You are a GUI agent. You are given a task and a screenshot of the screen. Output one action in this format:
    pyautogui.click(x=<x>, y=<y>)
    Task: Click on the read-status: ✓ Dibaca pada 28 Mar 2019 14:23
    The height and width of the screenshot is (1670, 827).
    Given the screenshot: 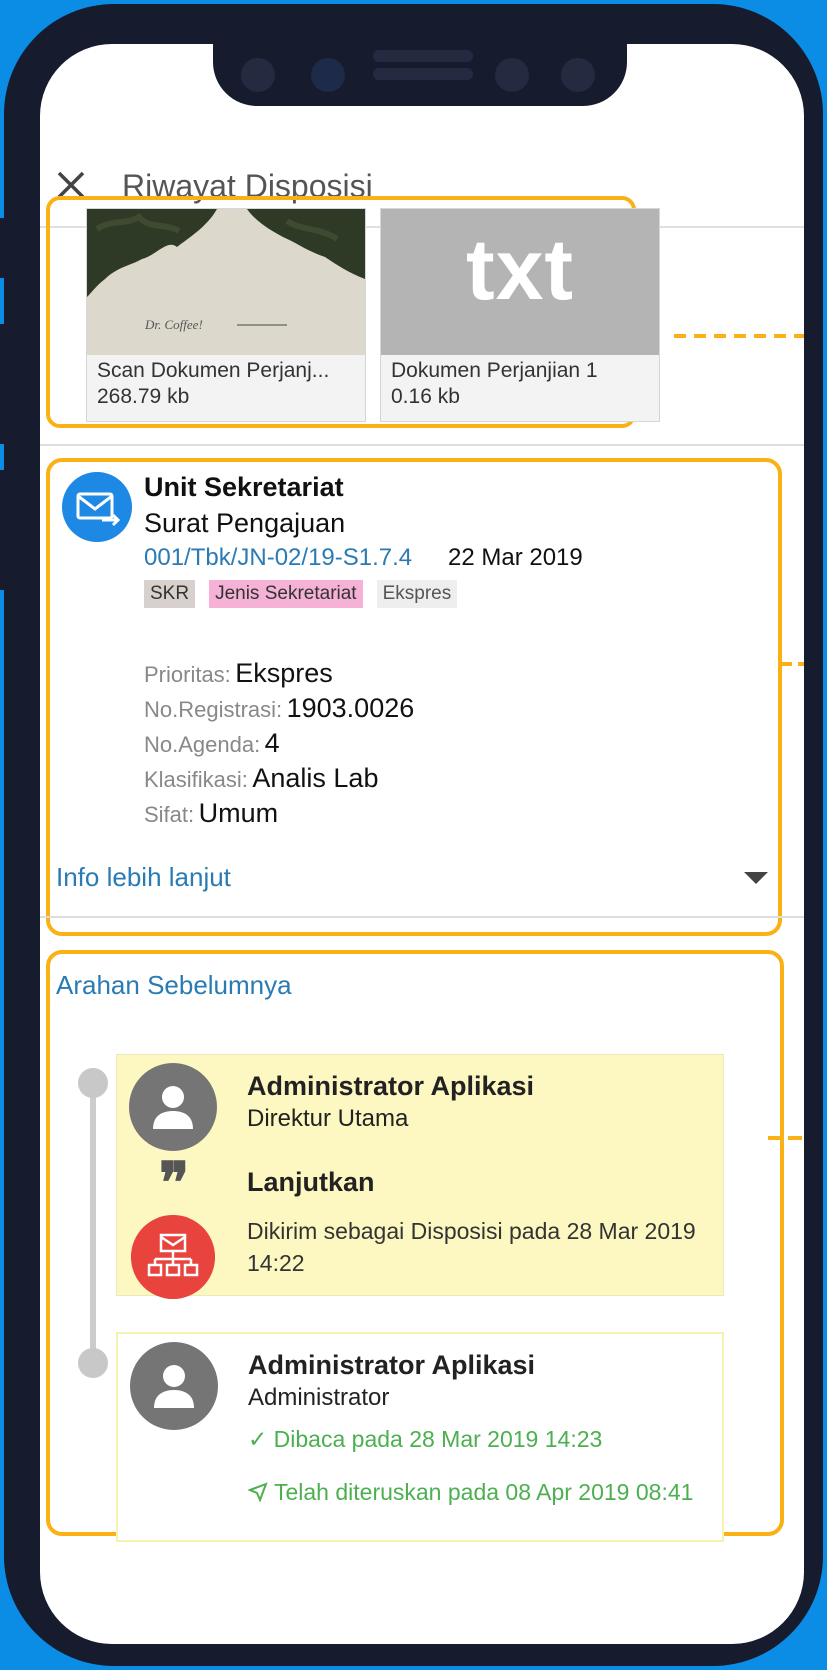 What is the action you would take?
    pyautogui.click(x=425, y=1439)
    